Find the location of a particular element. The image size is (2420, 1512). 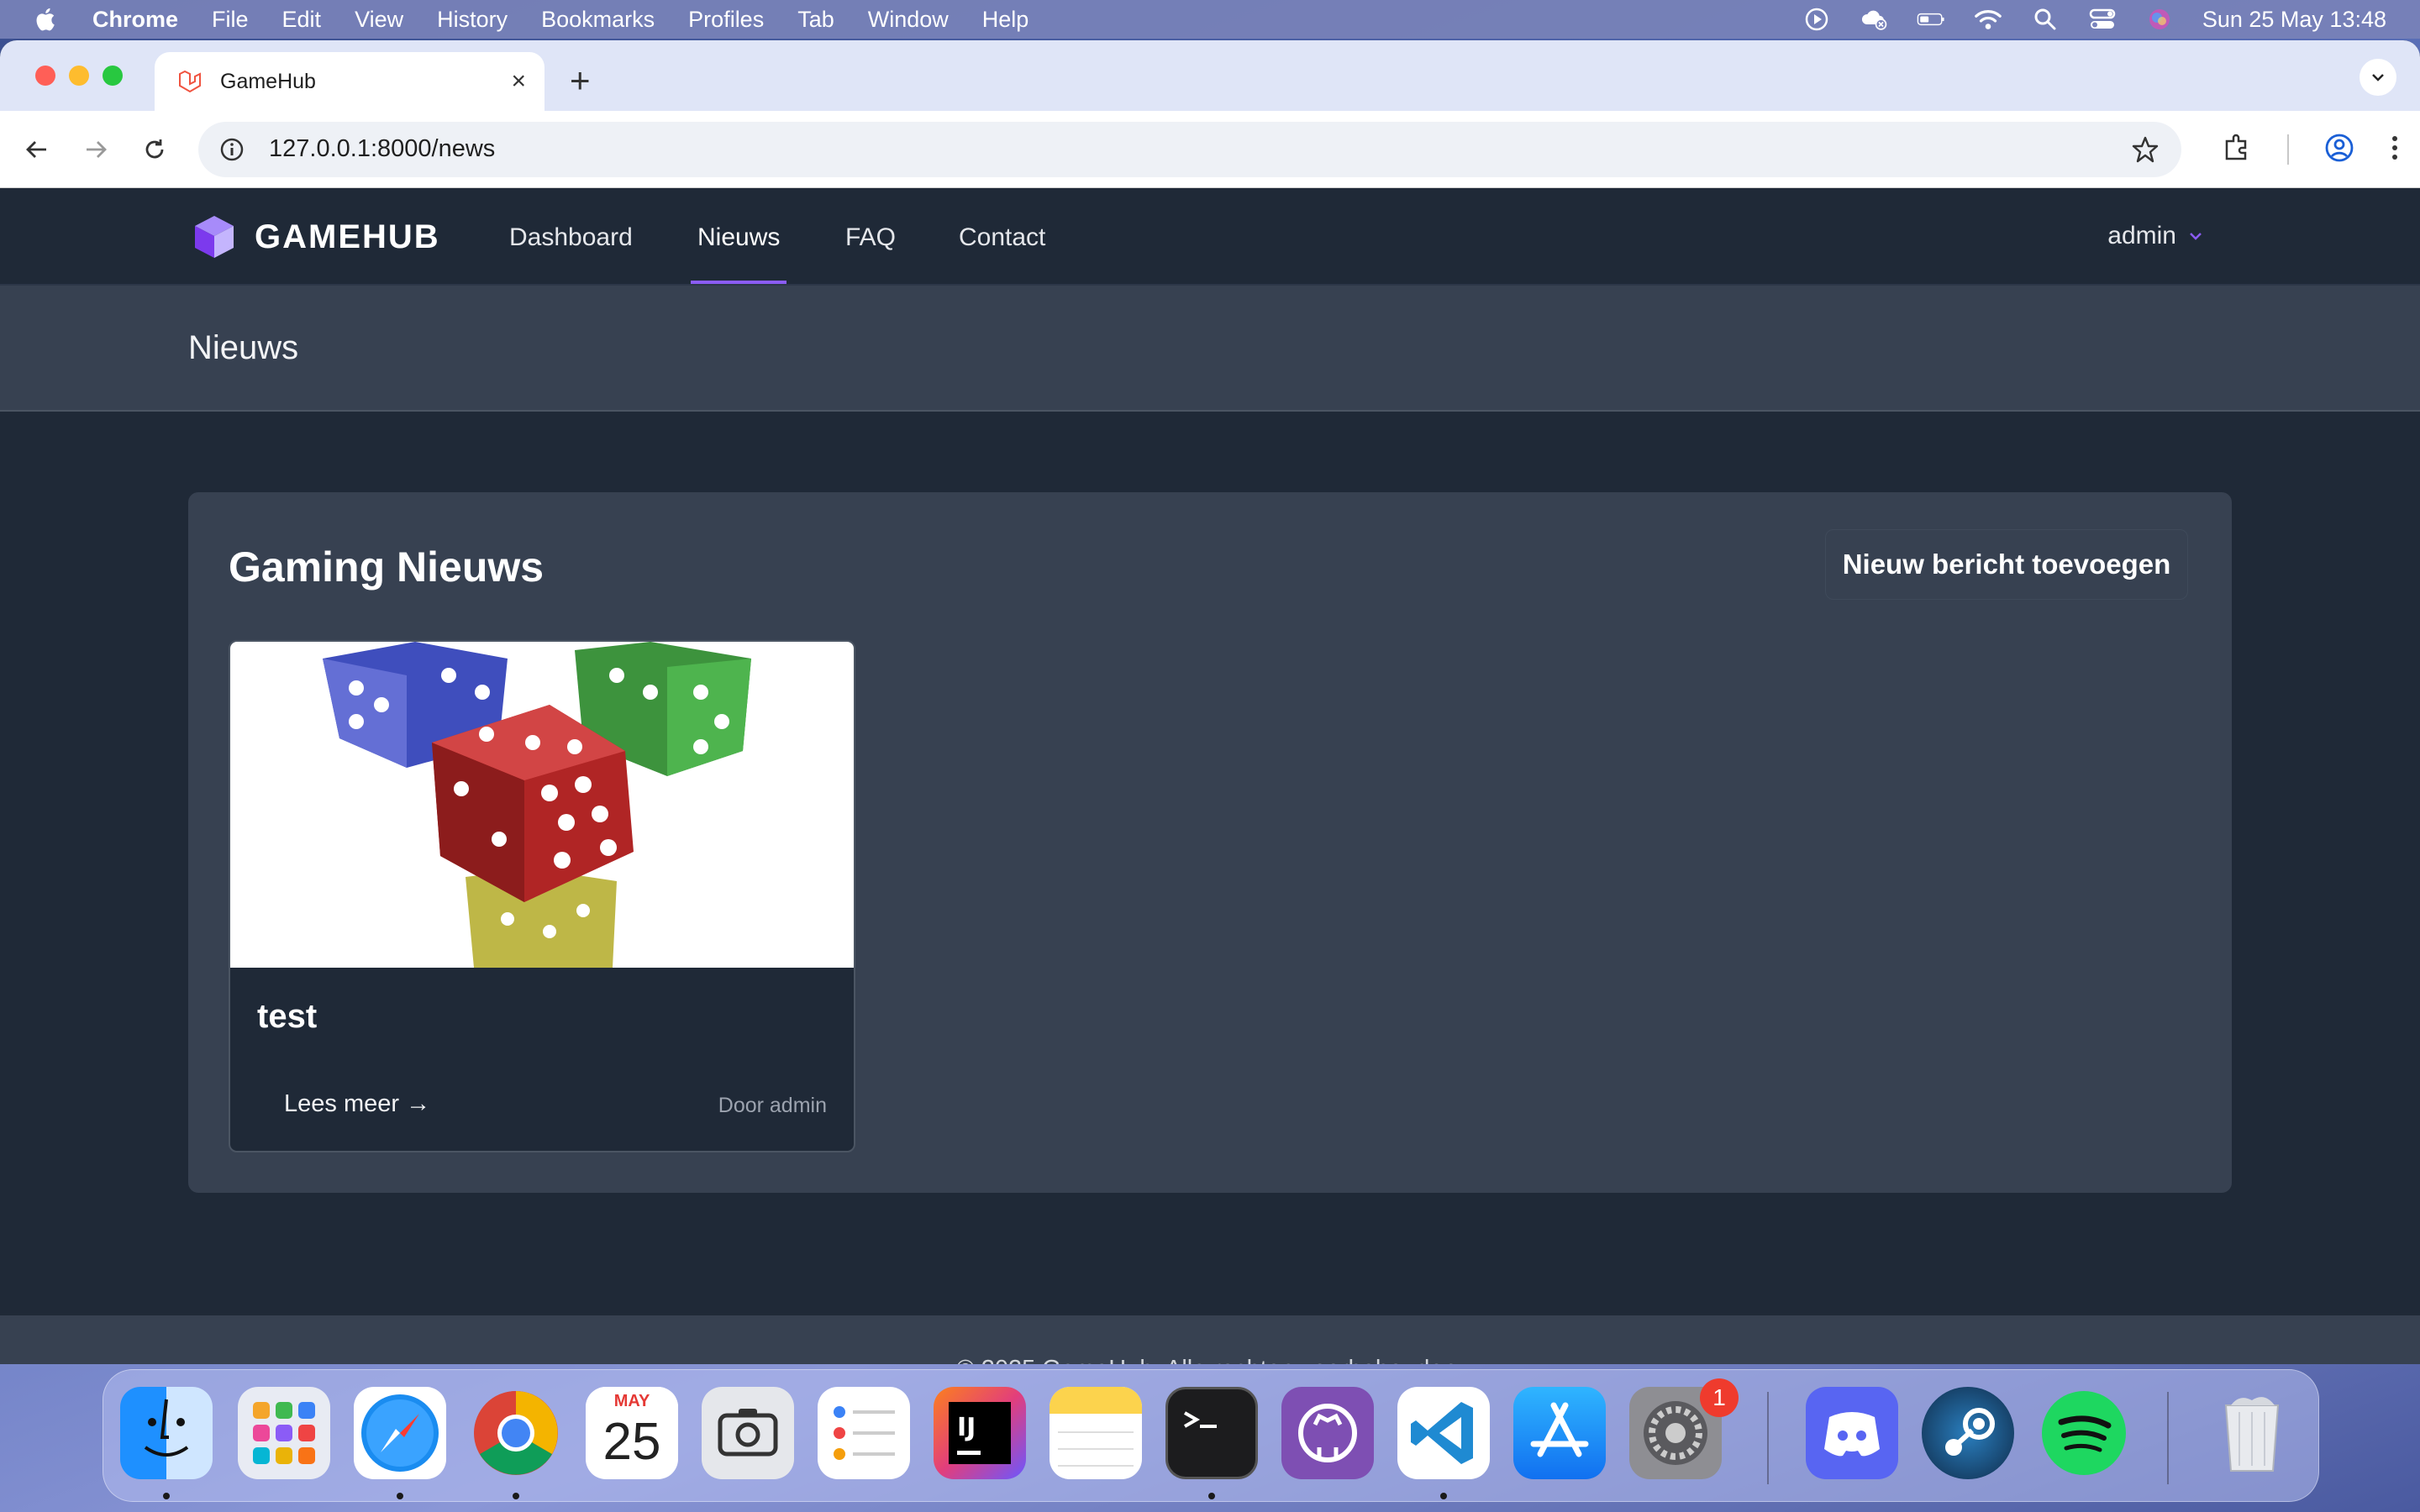

dice-image is located at coordinates (542, 805).